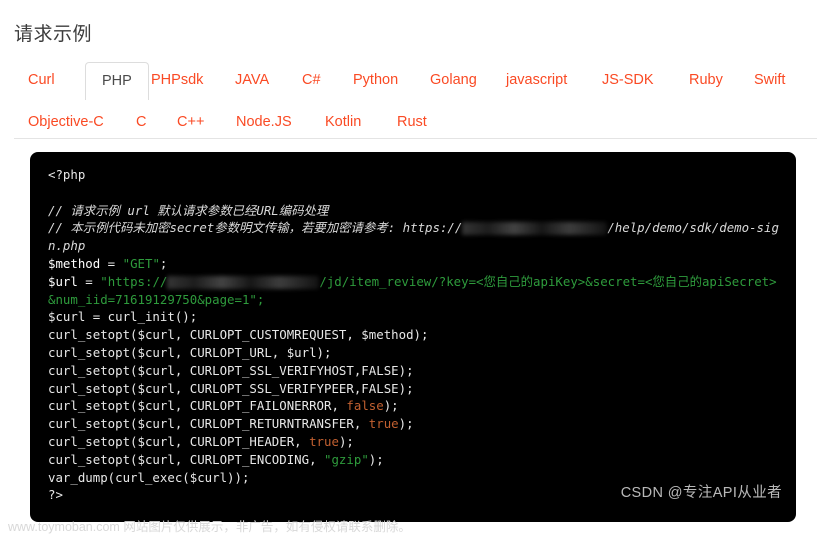 This screenshot has height=537, width=831. What do you see at coordinates (190, 122) in the screenshot?
I see `tab-c-: C++` at bounding box center [190, 122].